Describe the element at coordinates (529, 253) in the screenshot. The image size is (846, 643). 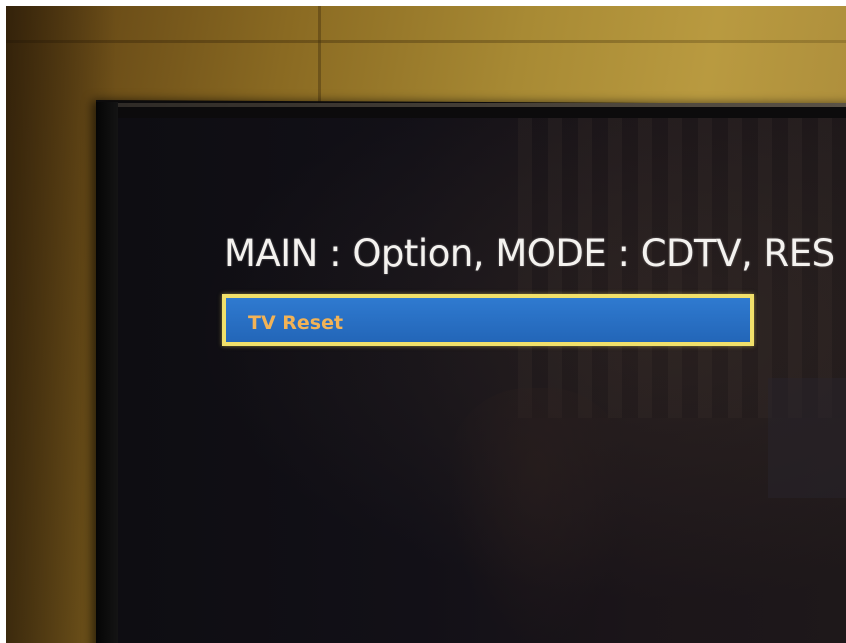
I see `service-menu-header: MAIN : Option, MODE : CDTV, RES` at that location.